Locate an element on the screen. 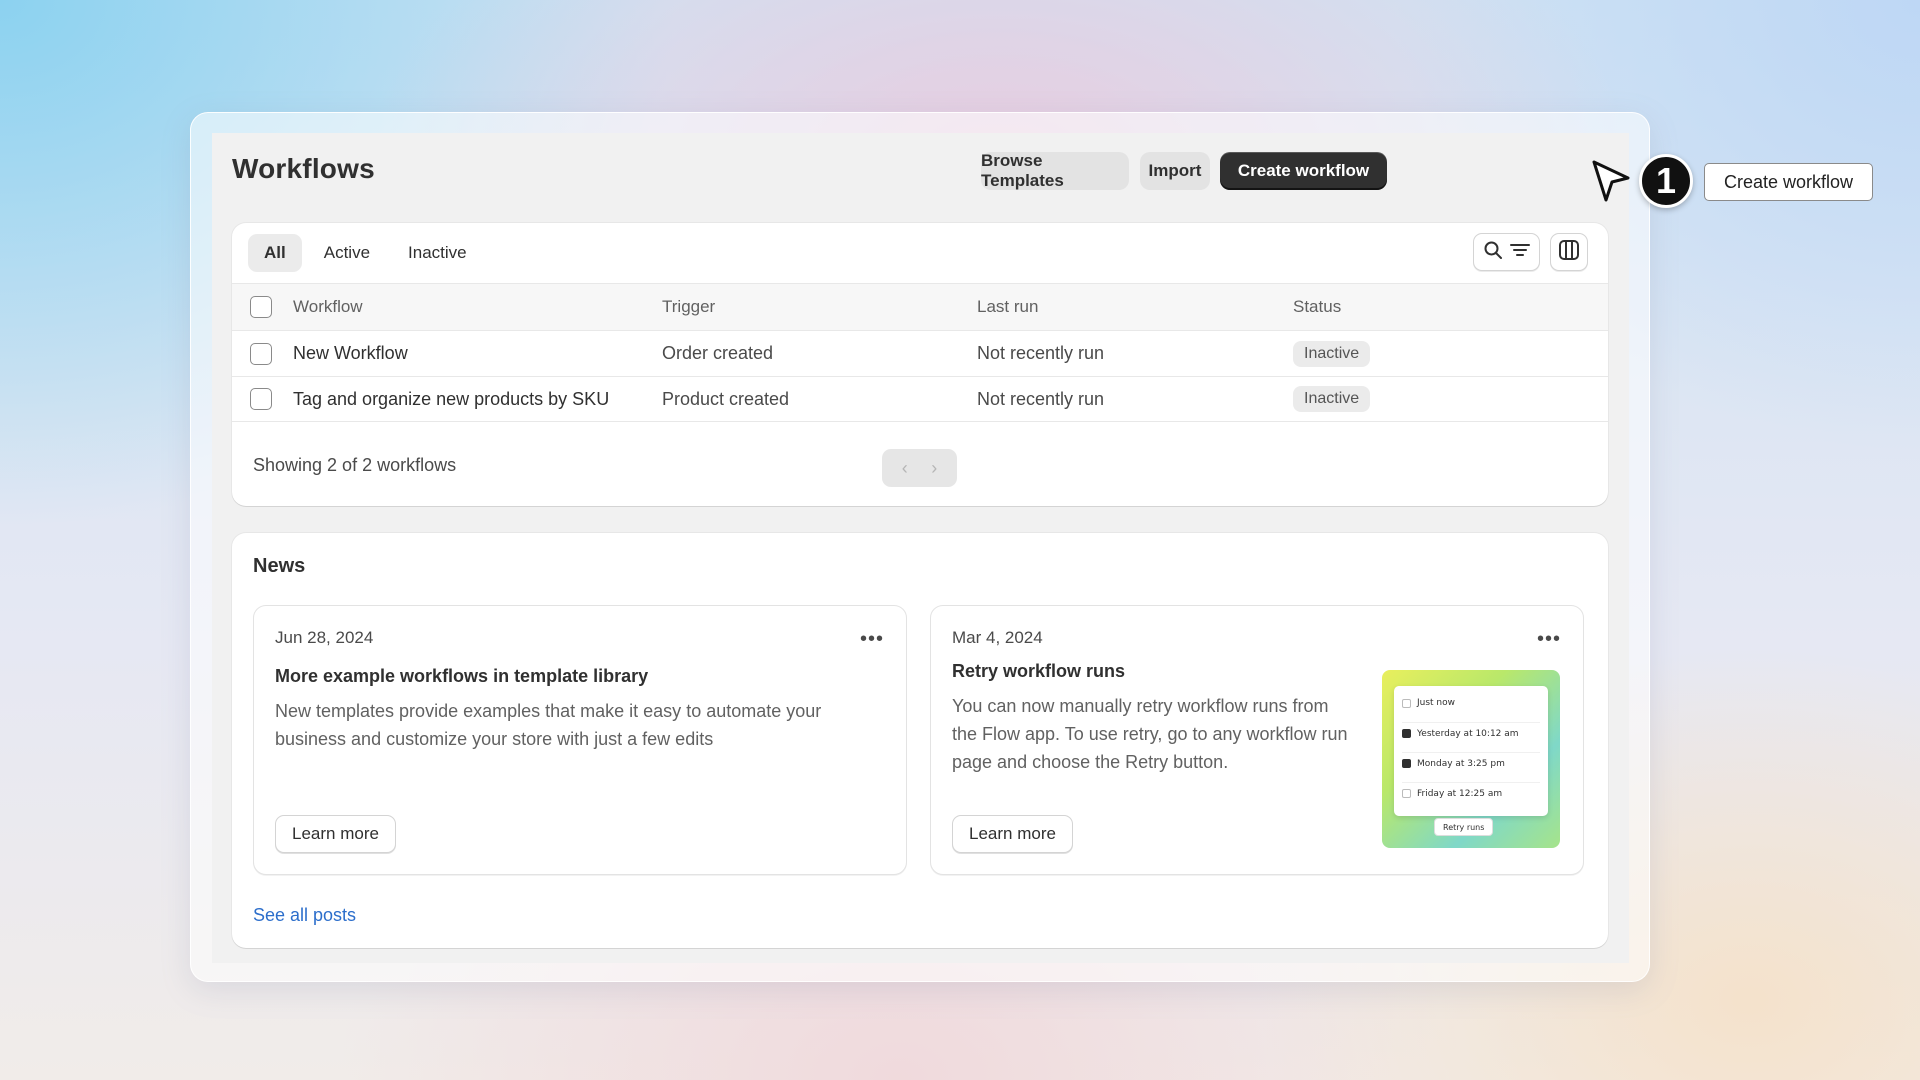 Image resolution: width=1920 pixels, height=1080 pixels. column-header-trigger: Trigger is located at coordinates (688, 307).